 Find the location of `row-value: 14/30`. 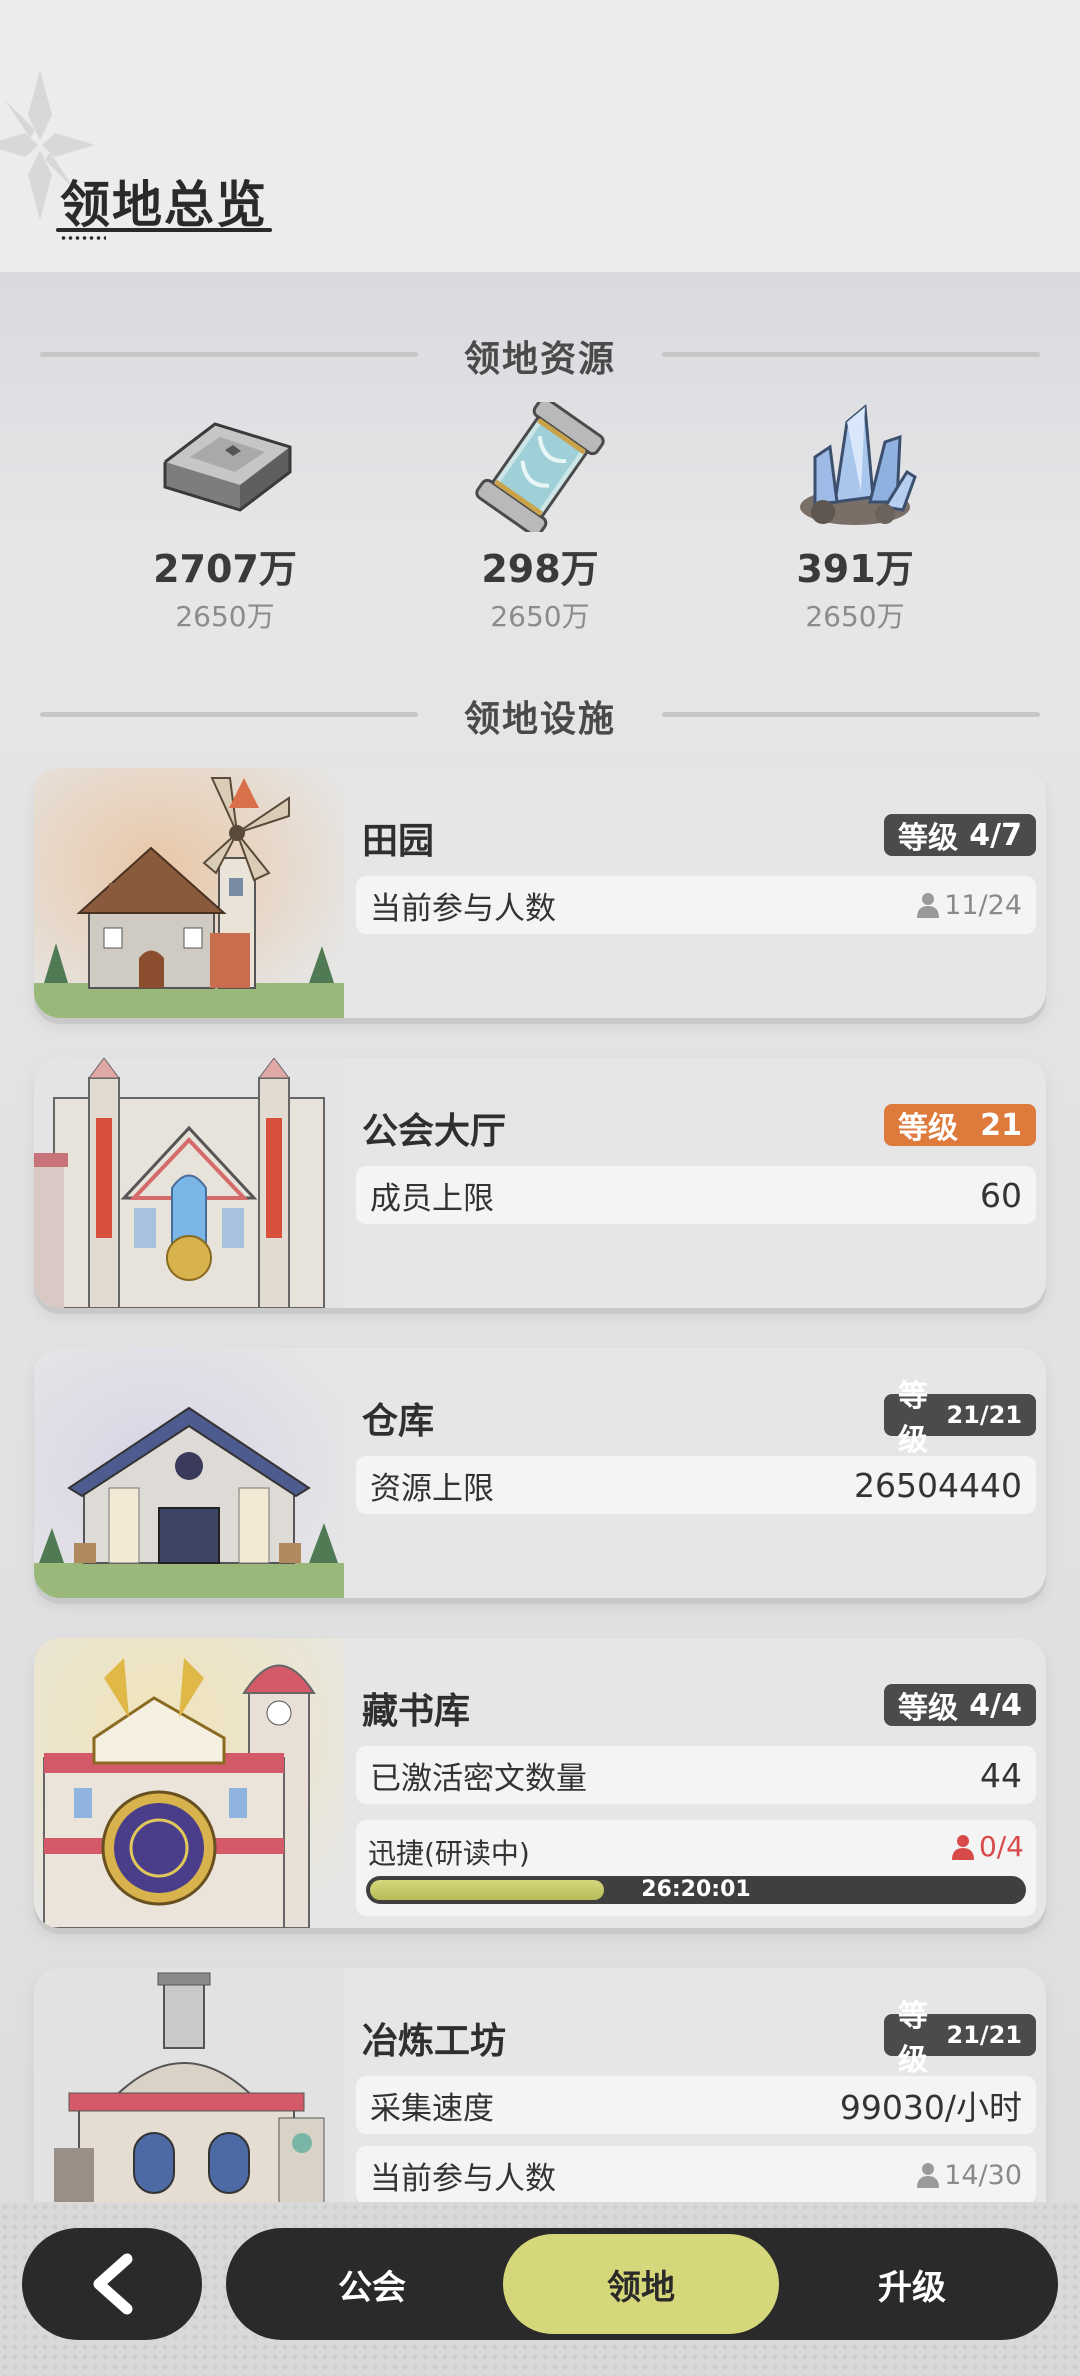

row-value: 14/30 is located at coordinates (969, 2175).